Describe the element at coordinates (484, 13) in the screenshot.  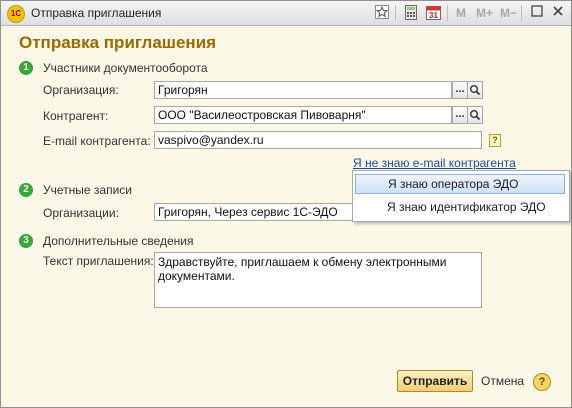
I see `memory-plus-button: M+` at that location.